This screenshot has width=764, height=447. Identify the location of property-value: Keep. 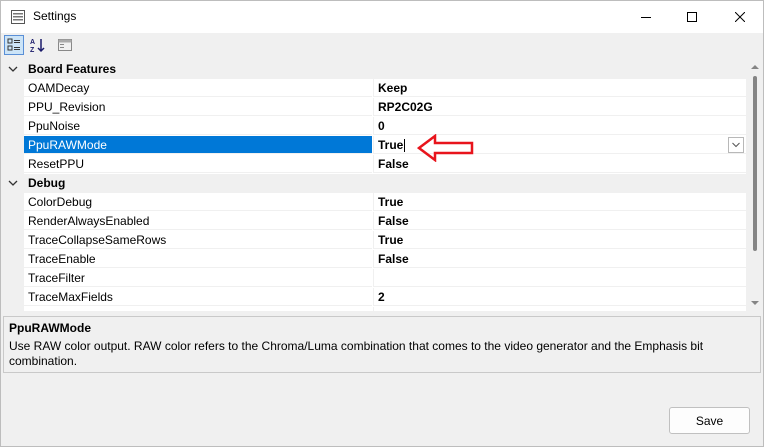
(559, 88).